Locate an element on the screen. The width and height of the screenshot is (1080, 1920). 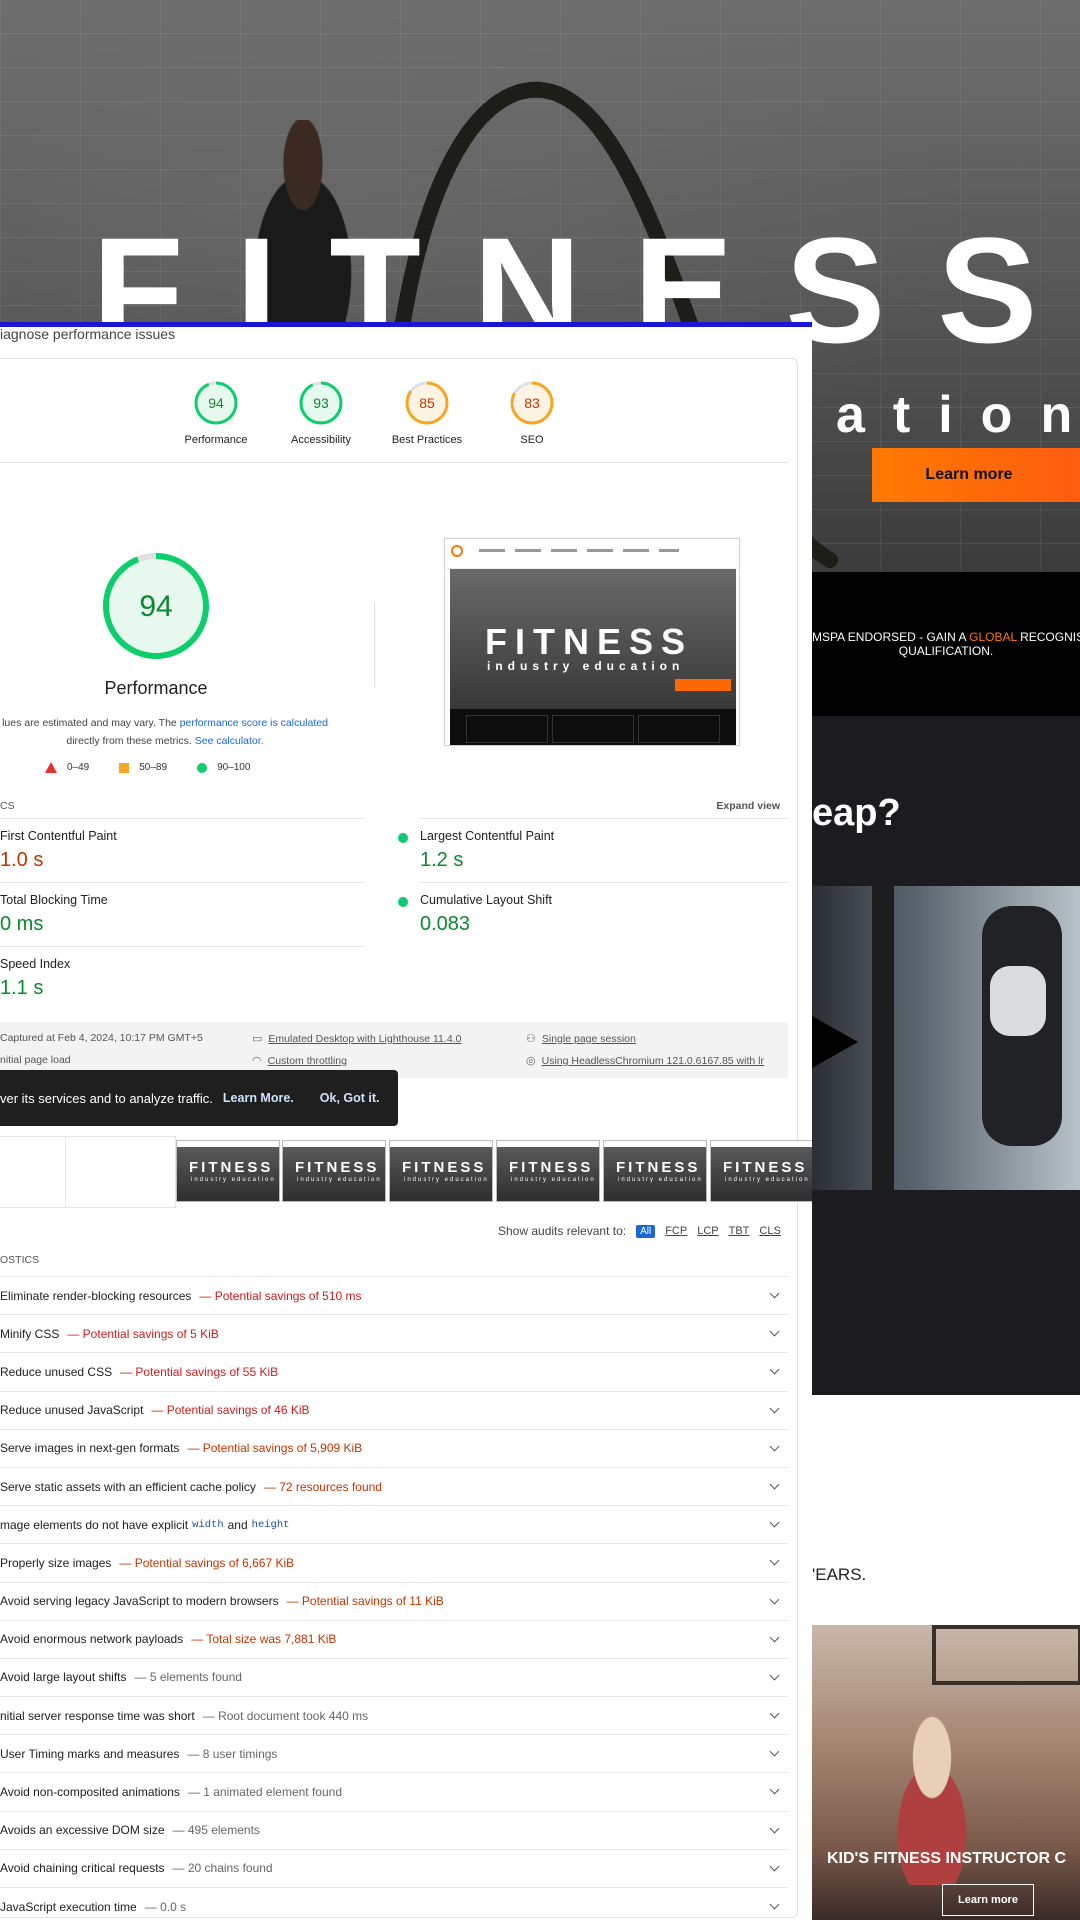
category-gauge: 83 SEO is located at coordinates (532, 413).